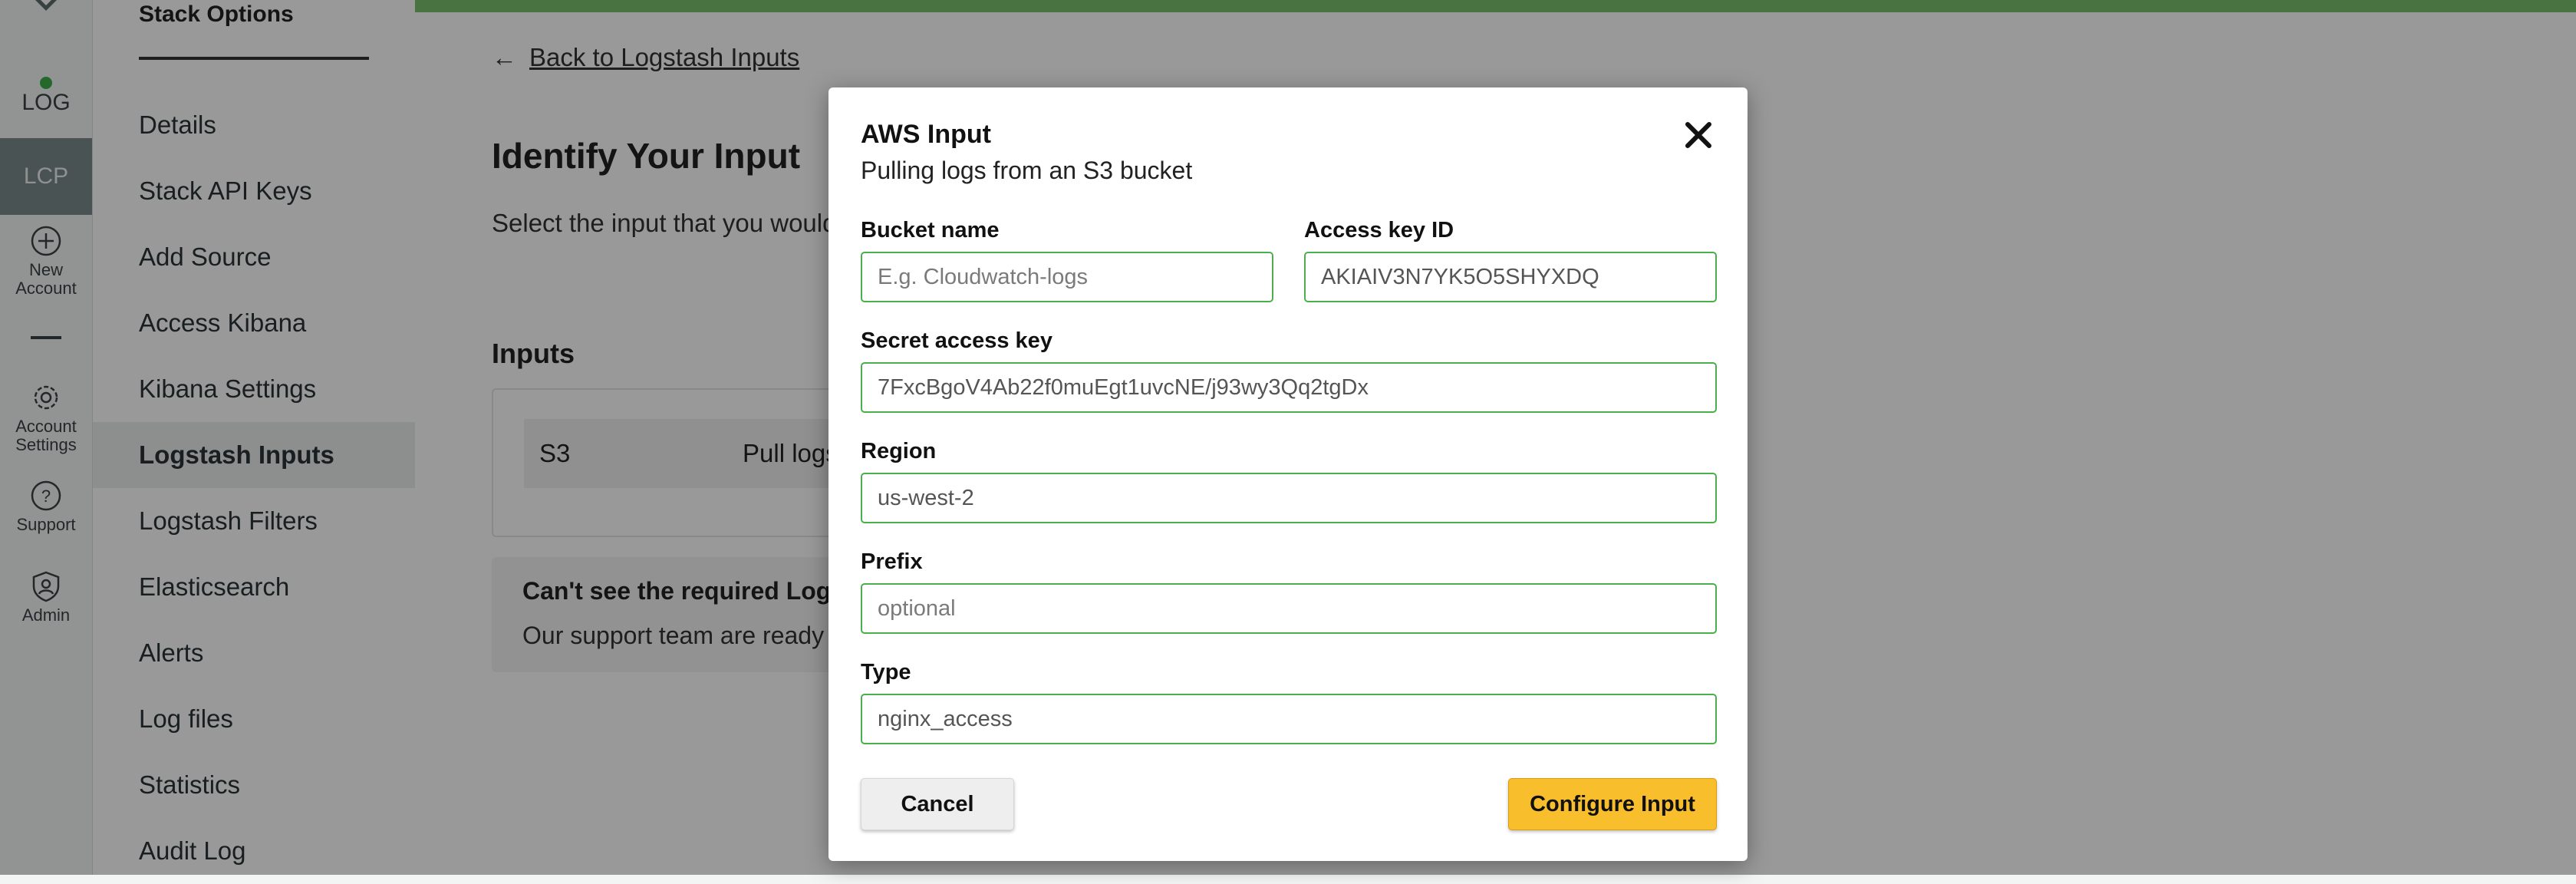 Image resolution: width=2576 pixels, height=884 pixels. I want to click on modal-subtitle: Pulling logs from an S3 bucket, so click(1027, 171).